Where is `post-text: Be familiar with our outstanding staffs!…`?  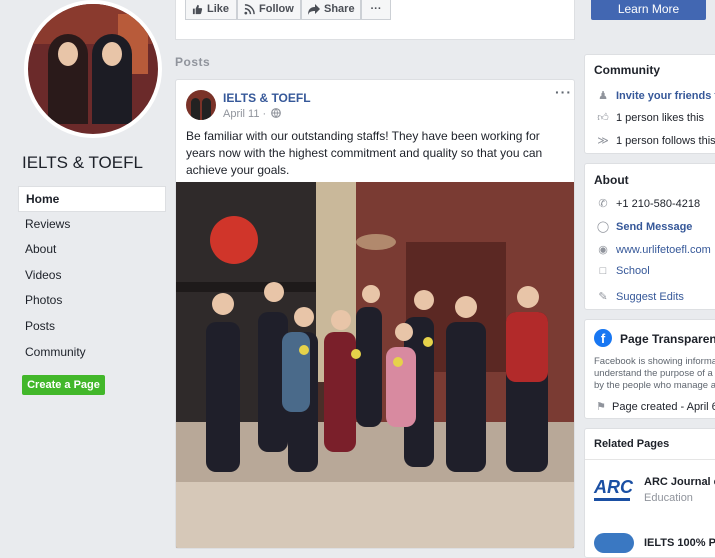 post-text: Be familiar with our outstanding staffs!… is located at coordinates (364, 153).